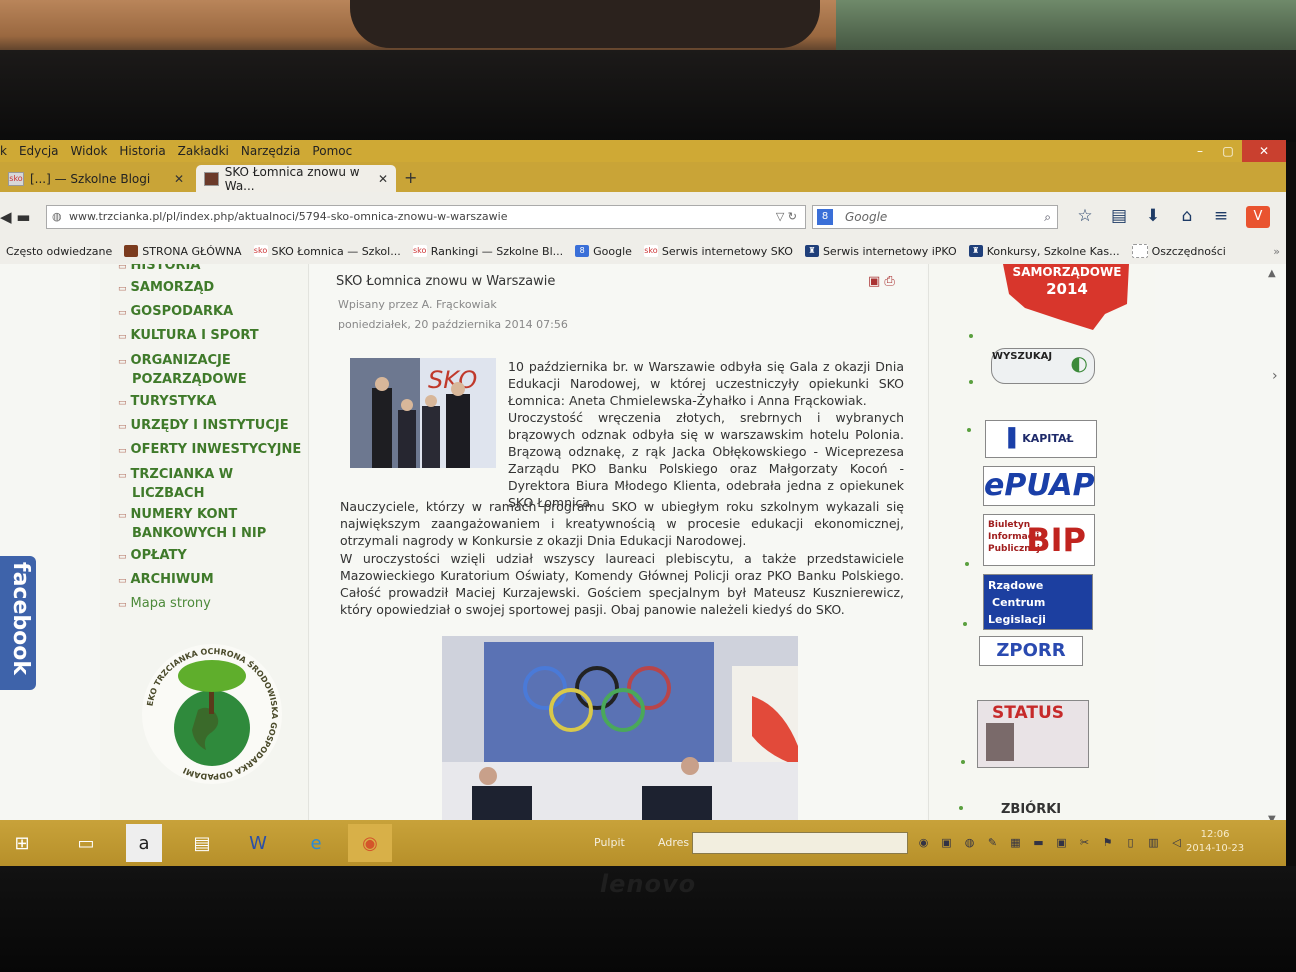 This screenshot has height=972, width=1296. Describe the element at coordinates (202, 843) in the screenshot. I see `notepad-icon: ▤` at that location.